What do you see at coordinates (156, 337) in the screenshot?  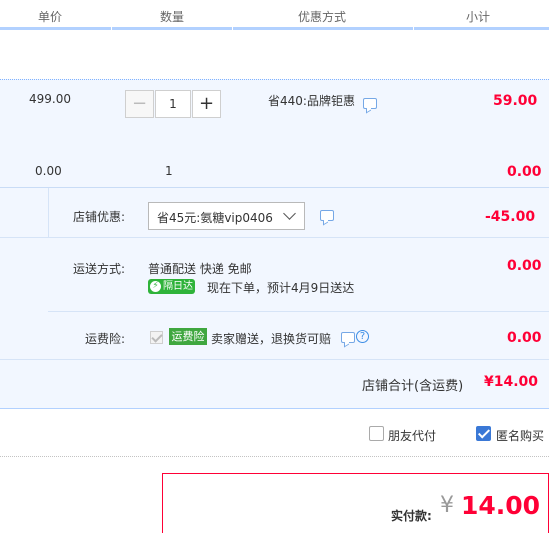 I see `insurance-checkbox` at bounding box center [156, 337].